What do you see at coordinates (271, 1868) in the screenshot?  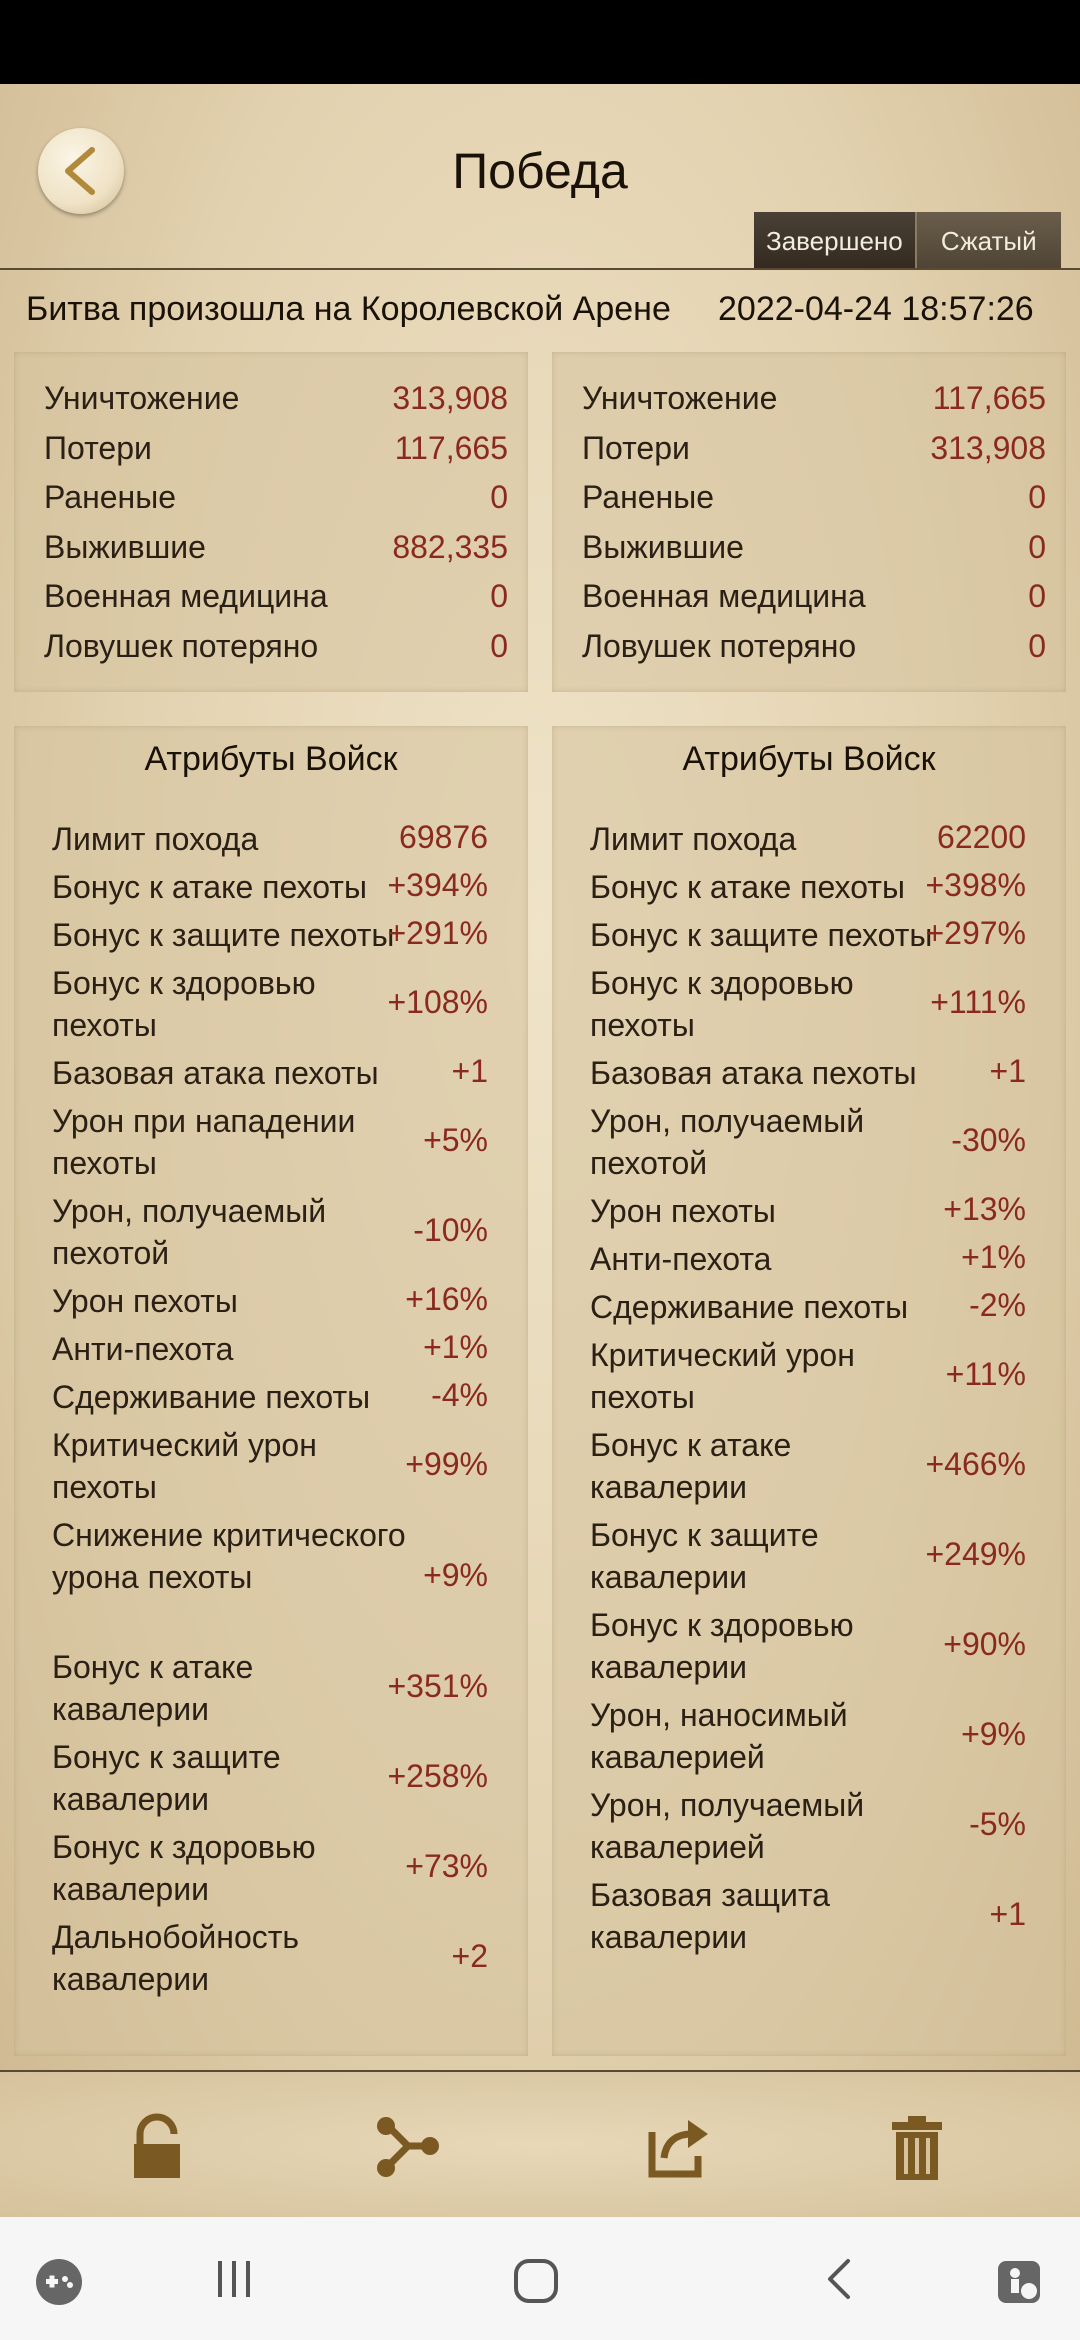 I see `attribute-row: Бонус к здоровью кавалерии +73%` at bounding box center [271, 1868].